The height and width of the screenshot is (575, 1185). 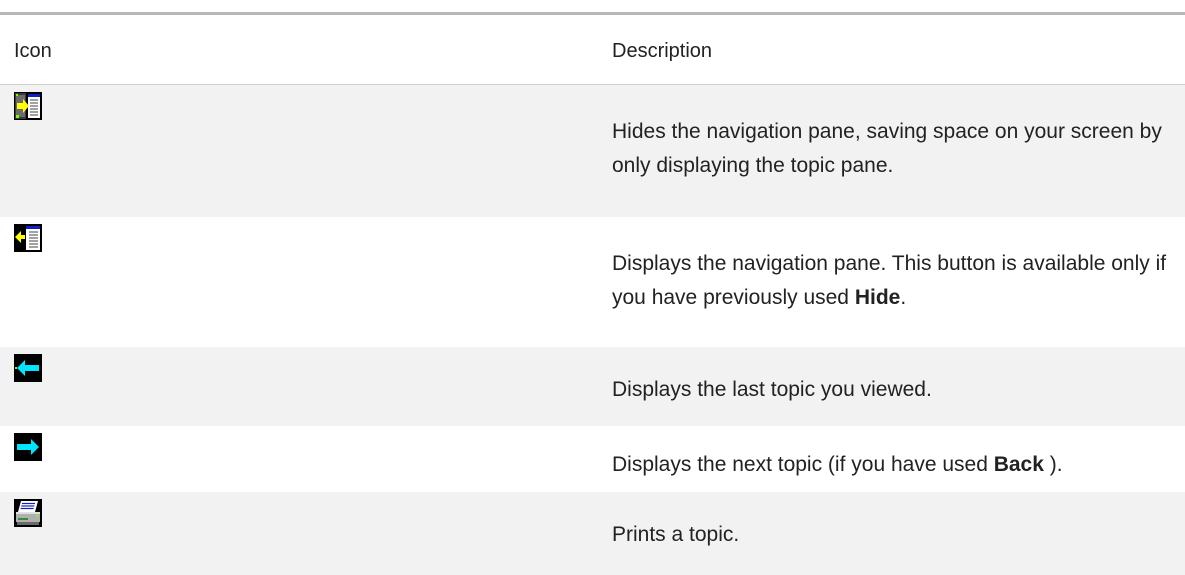 What do you see at coordinates (592, 386) in the screenshot?
I see `table-row: Displays the last topic you viewed.` at bounding box center [592, 386].